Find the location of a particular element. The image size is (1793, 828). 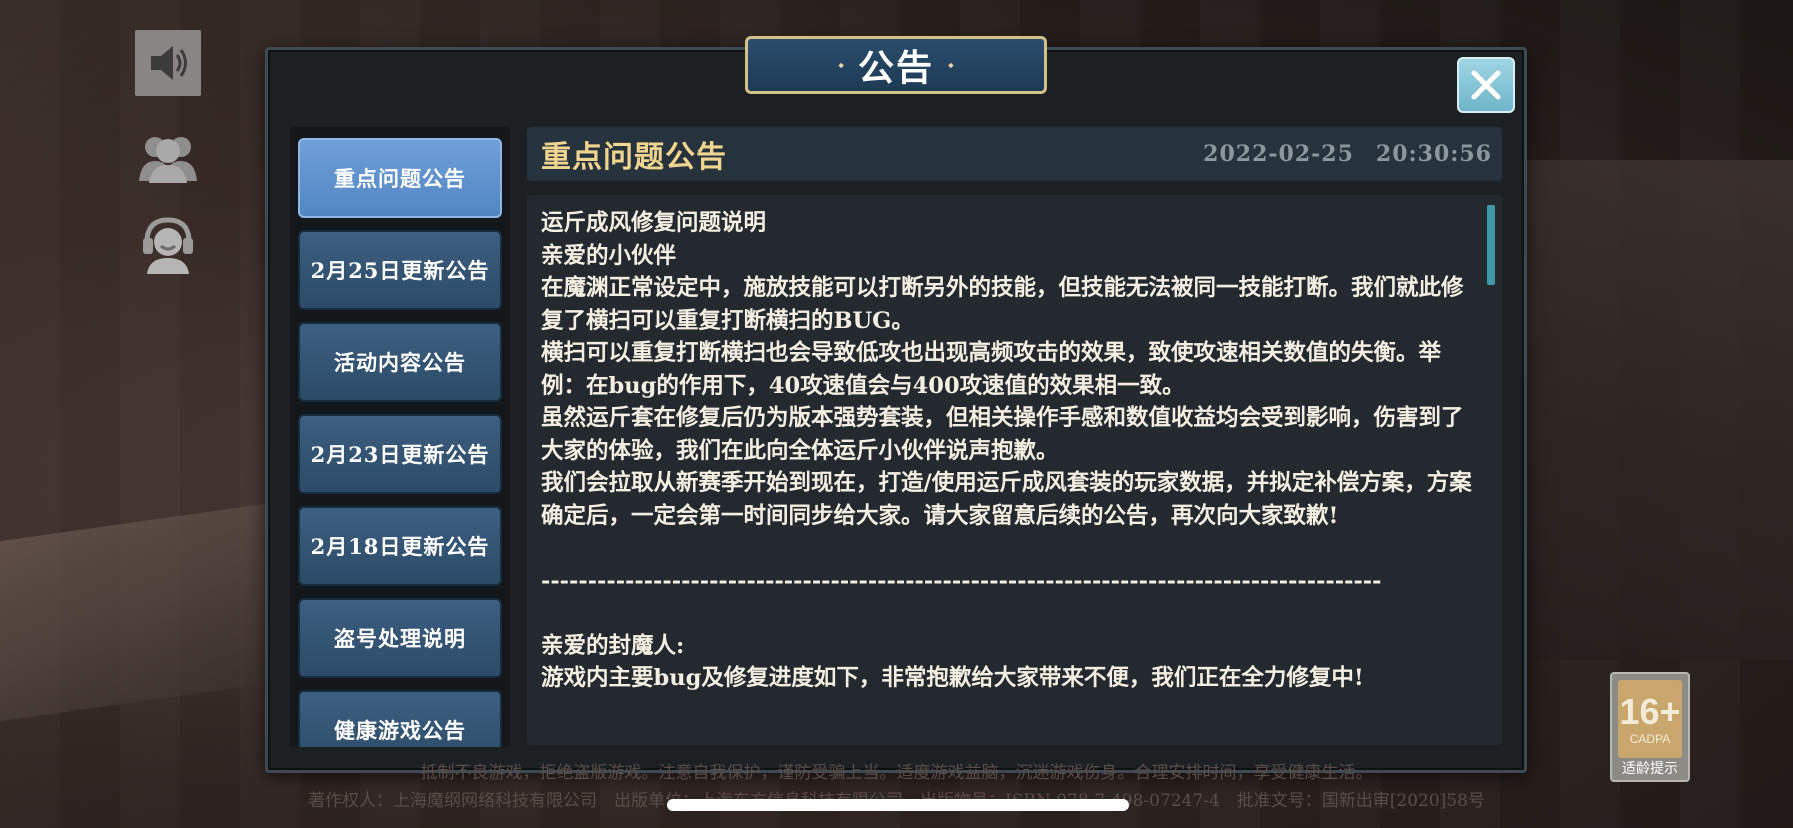

close-button is located at coordinates (1486, 85).